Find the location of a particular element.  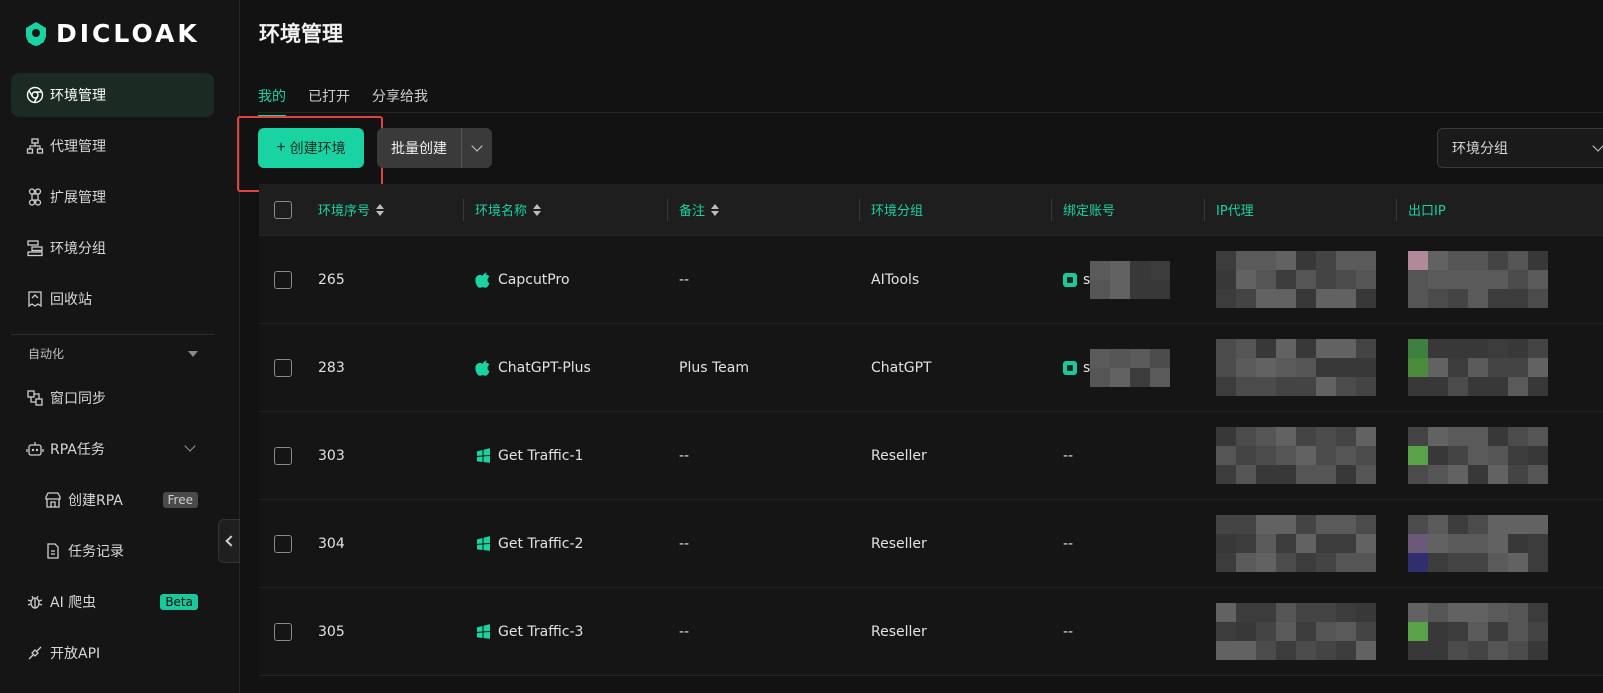

brand-name: DICLOAK is located at coordinates (128, 33).